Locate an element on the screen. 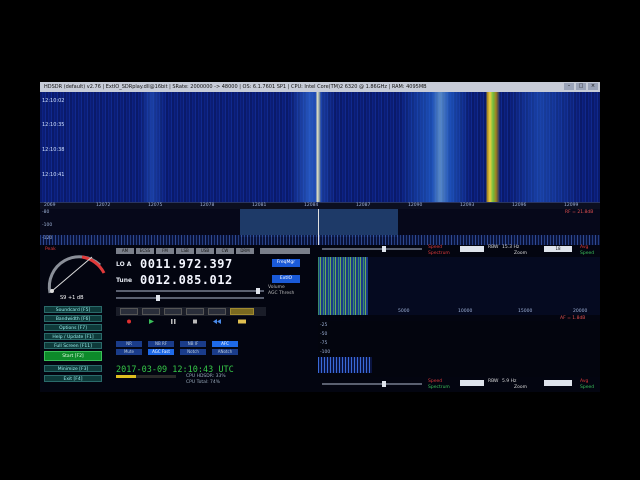 The image size is (640, 480). mode-tab-am: AM is located at coordinates (125, 251).